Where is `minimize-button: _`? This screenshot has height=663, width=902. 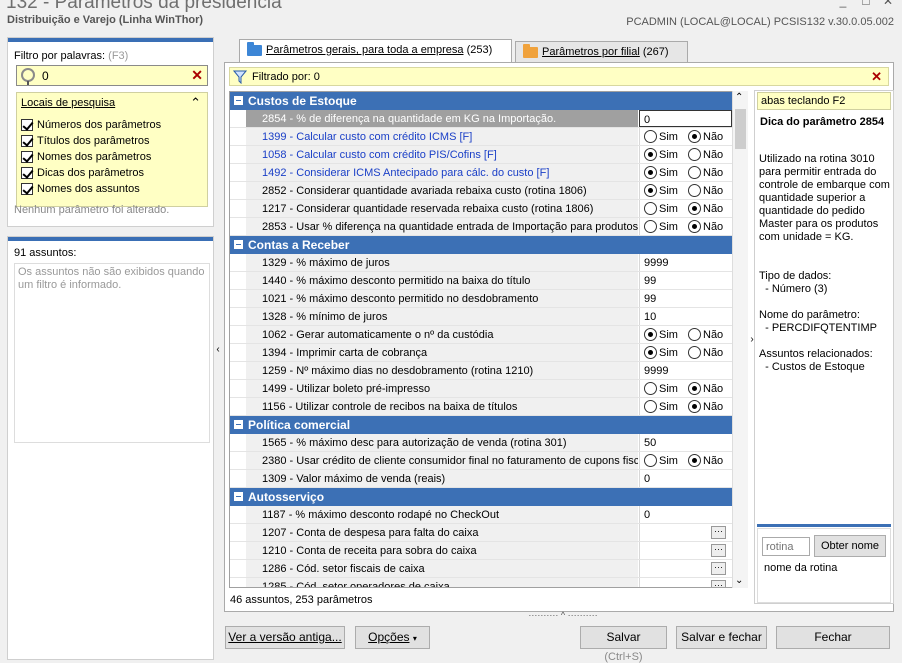 minimize-button: _ is located at coordinates (843, 4).